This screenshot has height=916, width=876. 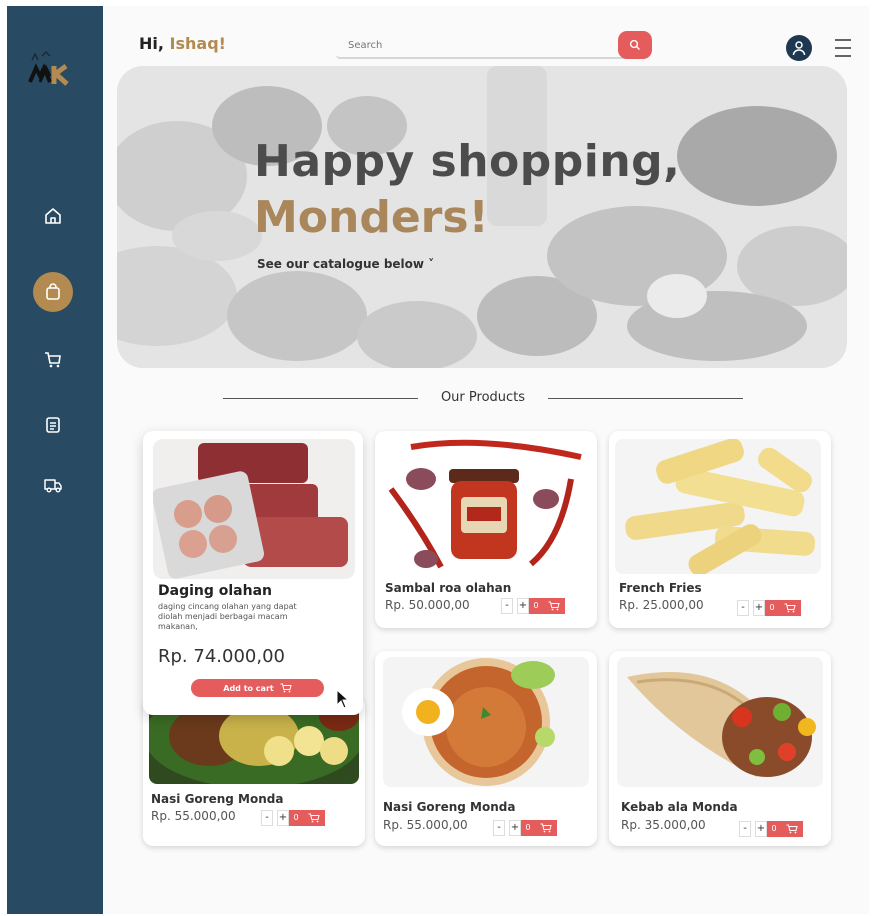 I want to click on product-price: Rp. 35.000,00, so click(x=663, y=825).